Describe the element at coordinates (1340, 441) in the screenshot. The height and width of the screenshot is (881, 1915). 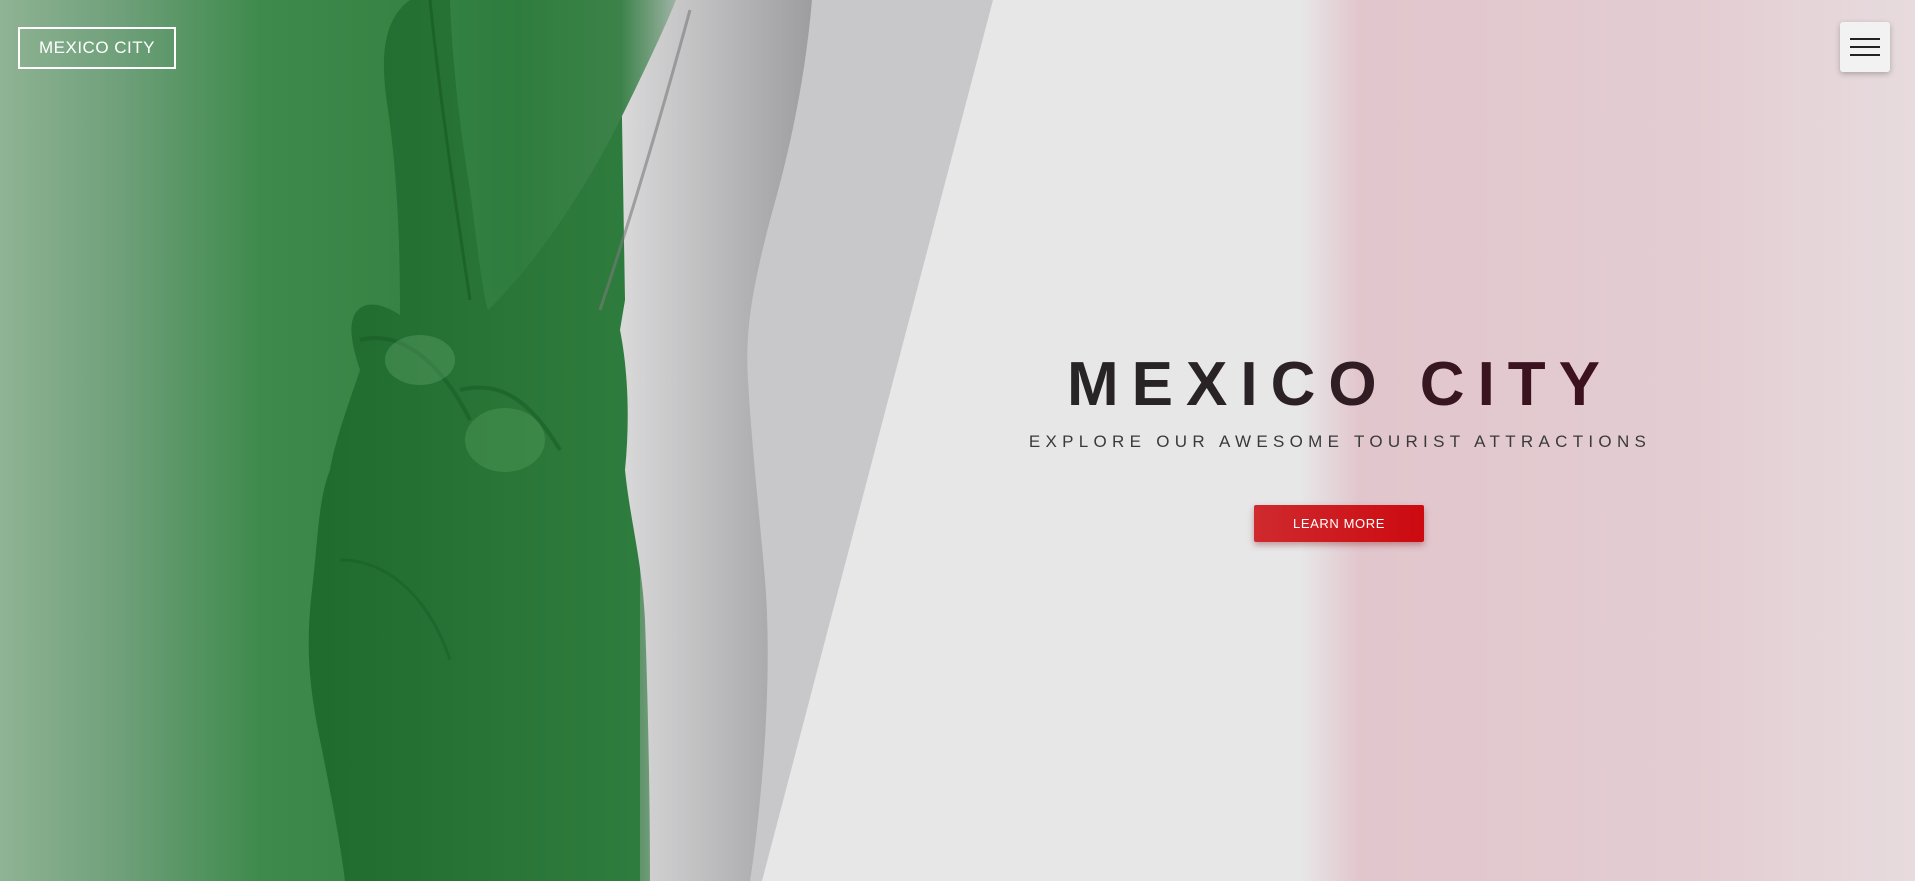
I see `hero-subtitle: EXPLORE OUR AWESOME TOURIST ATTRACTIONS` at that location.